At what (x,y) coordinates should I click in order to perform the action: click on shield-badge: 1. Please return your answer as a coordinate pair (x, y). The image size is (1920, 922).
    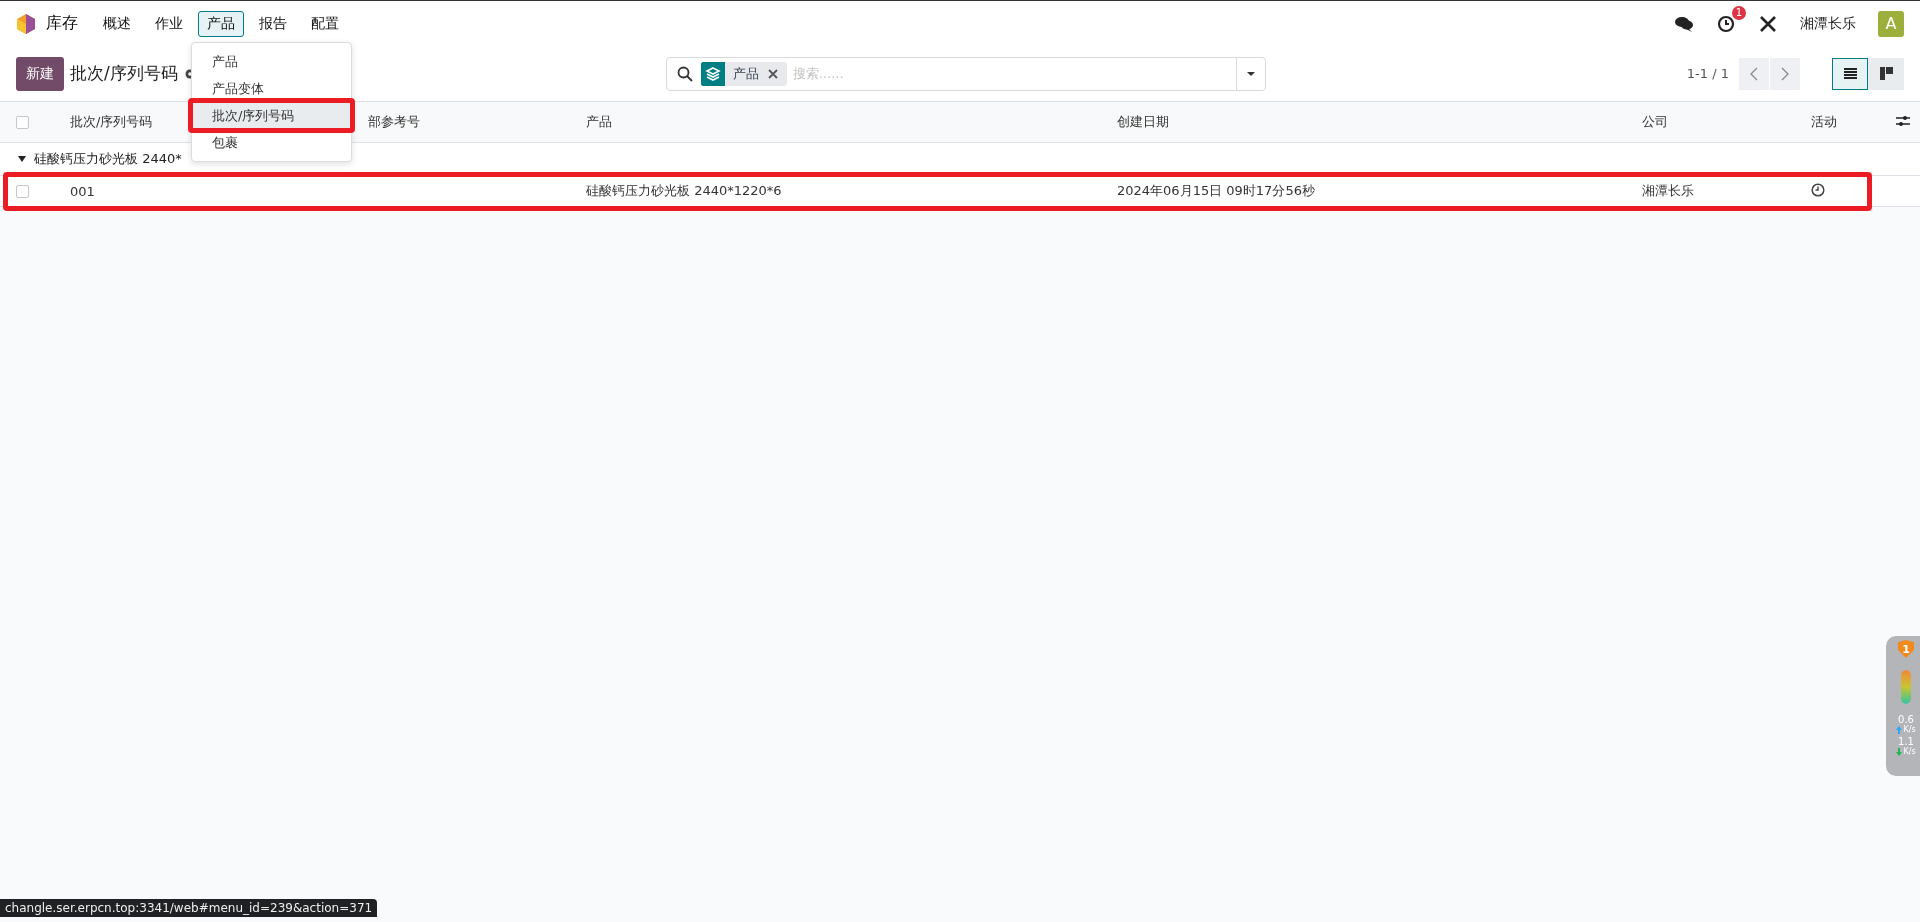
    Looking at the image, I should click on (1906, 649).